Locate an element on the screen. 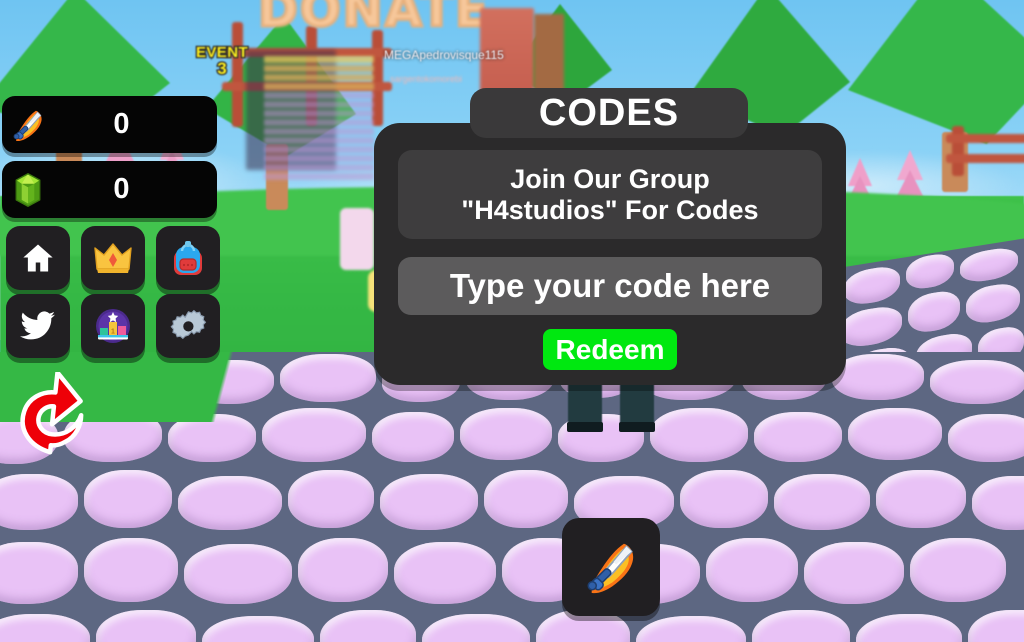 The width and height of the screenshot is (1024, 642). flaming-sword-icon-svg is located at coordinates (27, 125).